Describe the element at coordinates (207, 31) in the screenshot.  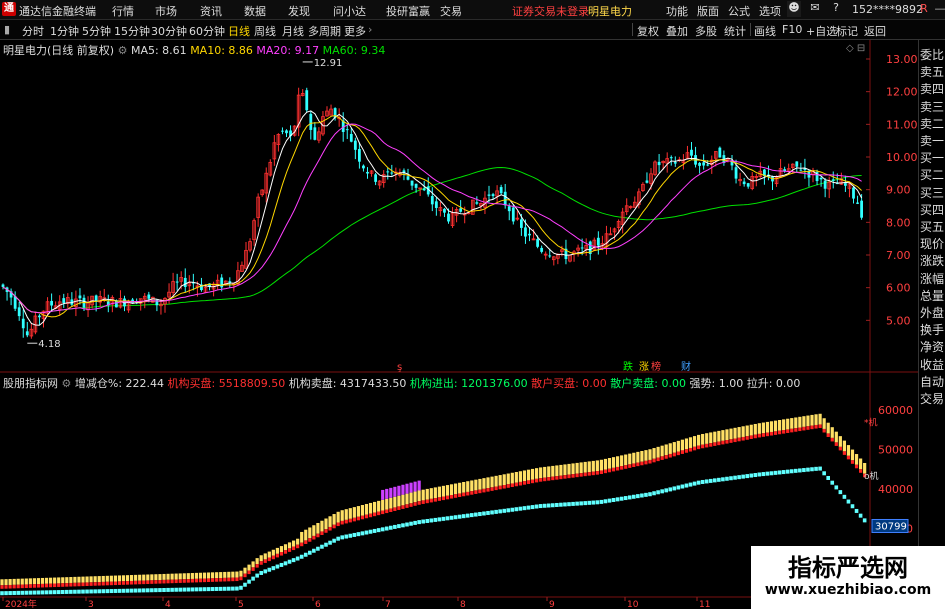
I see `tab-60min: 60分钟` at that location.